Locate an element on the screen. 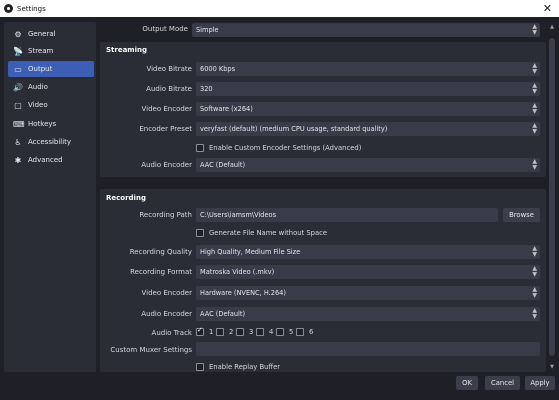 The width and height of the screenshot is (559, 400). audio-encoder-select: AAC (Default) ▲ ▼ is located at coordinates (368, 165).